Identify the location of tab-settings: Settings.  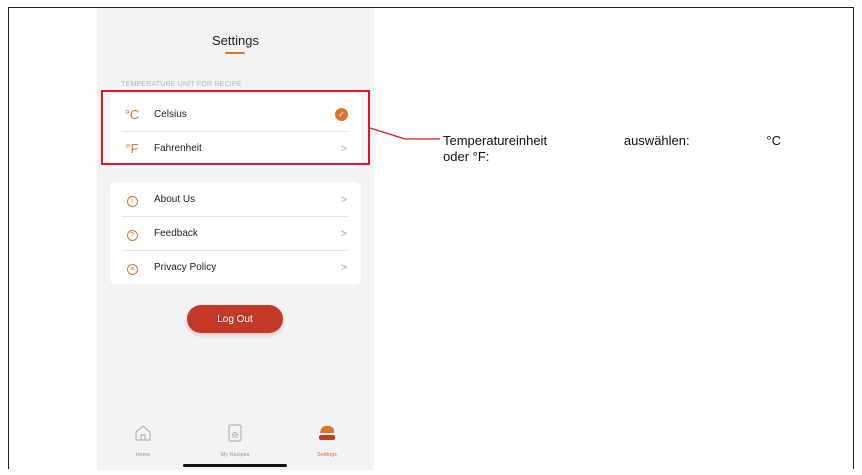
(327, 440).